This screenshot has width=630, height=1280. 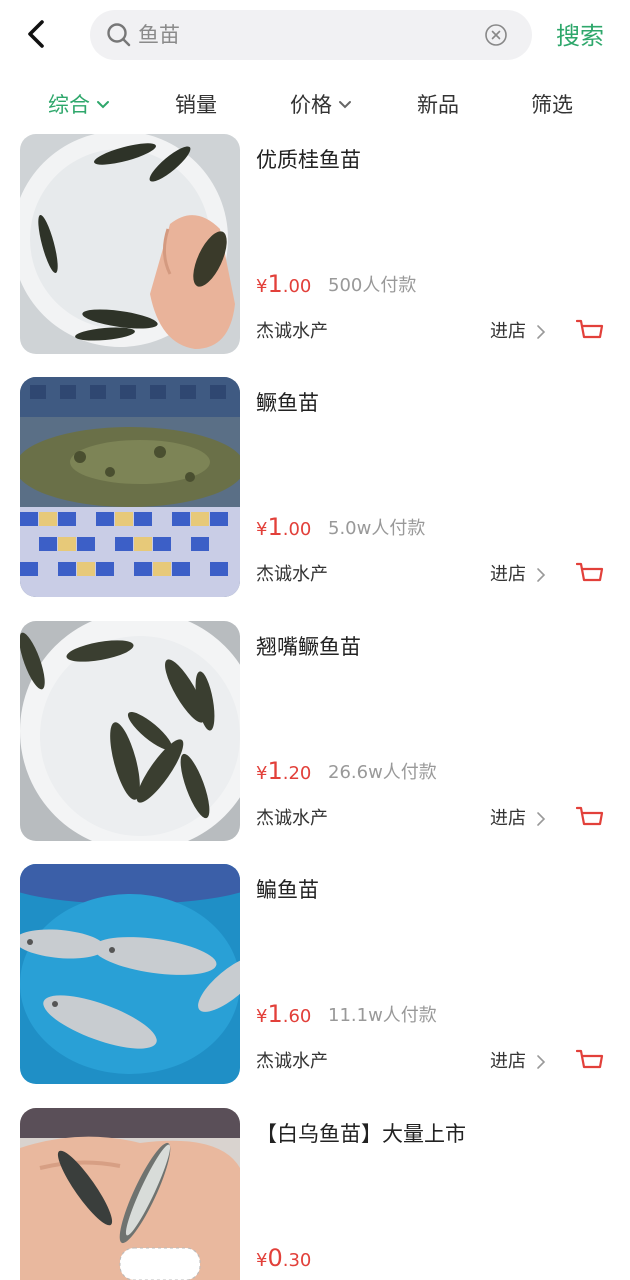 I want to click on sort-tab-sales: 销量, so click(x=196, y=105).